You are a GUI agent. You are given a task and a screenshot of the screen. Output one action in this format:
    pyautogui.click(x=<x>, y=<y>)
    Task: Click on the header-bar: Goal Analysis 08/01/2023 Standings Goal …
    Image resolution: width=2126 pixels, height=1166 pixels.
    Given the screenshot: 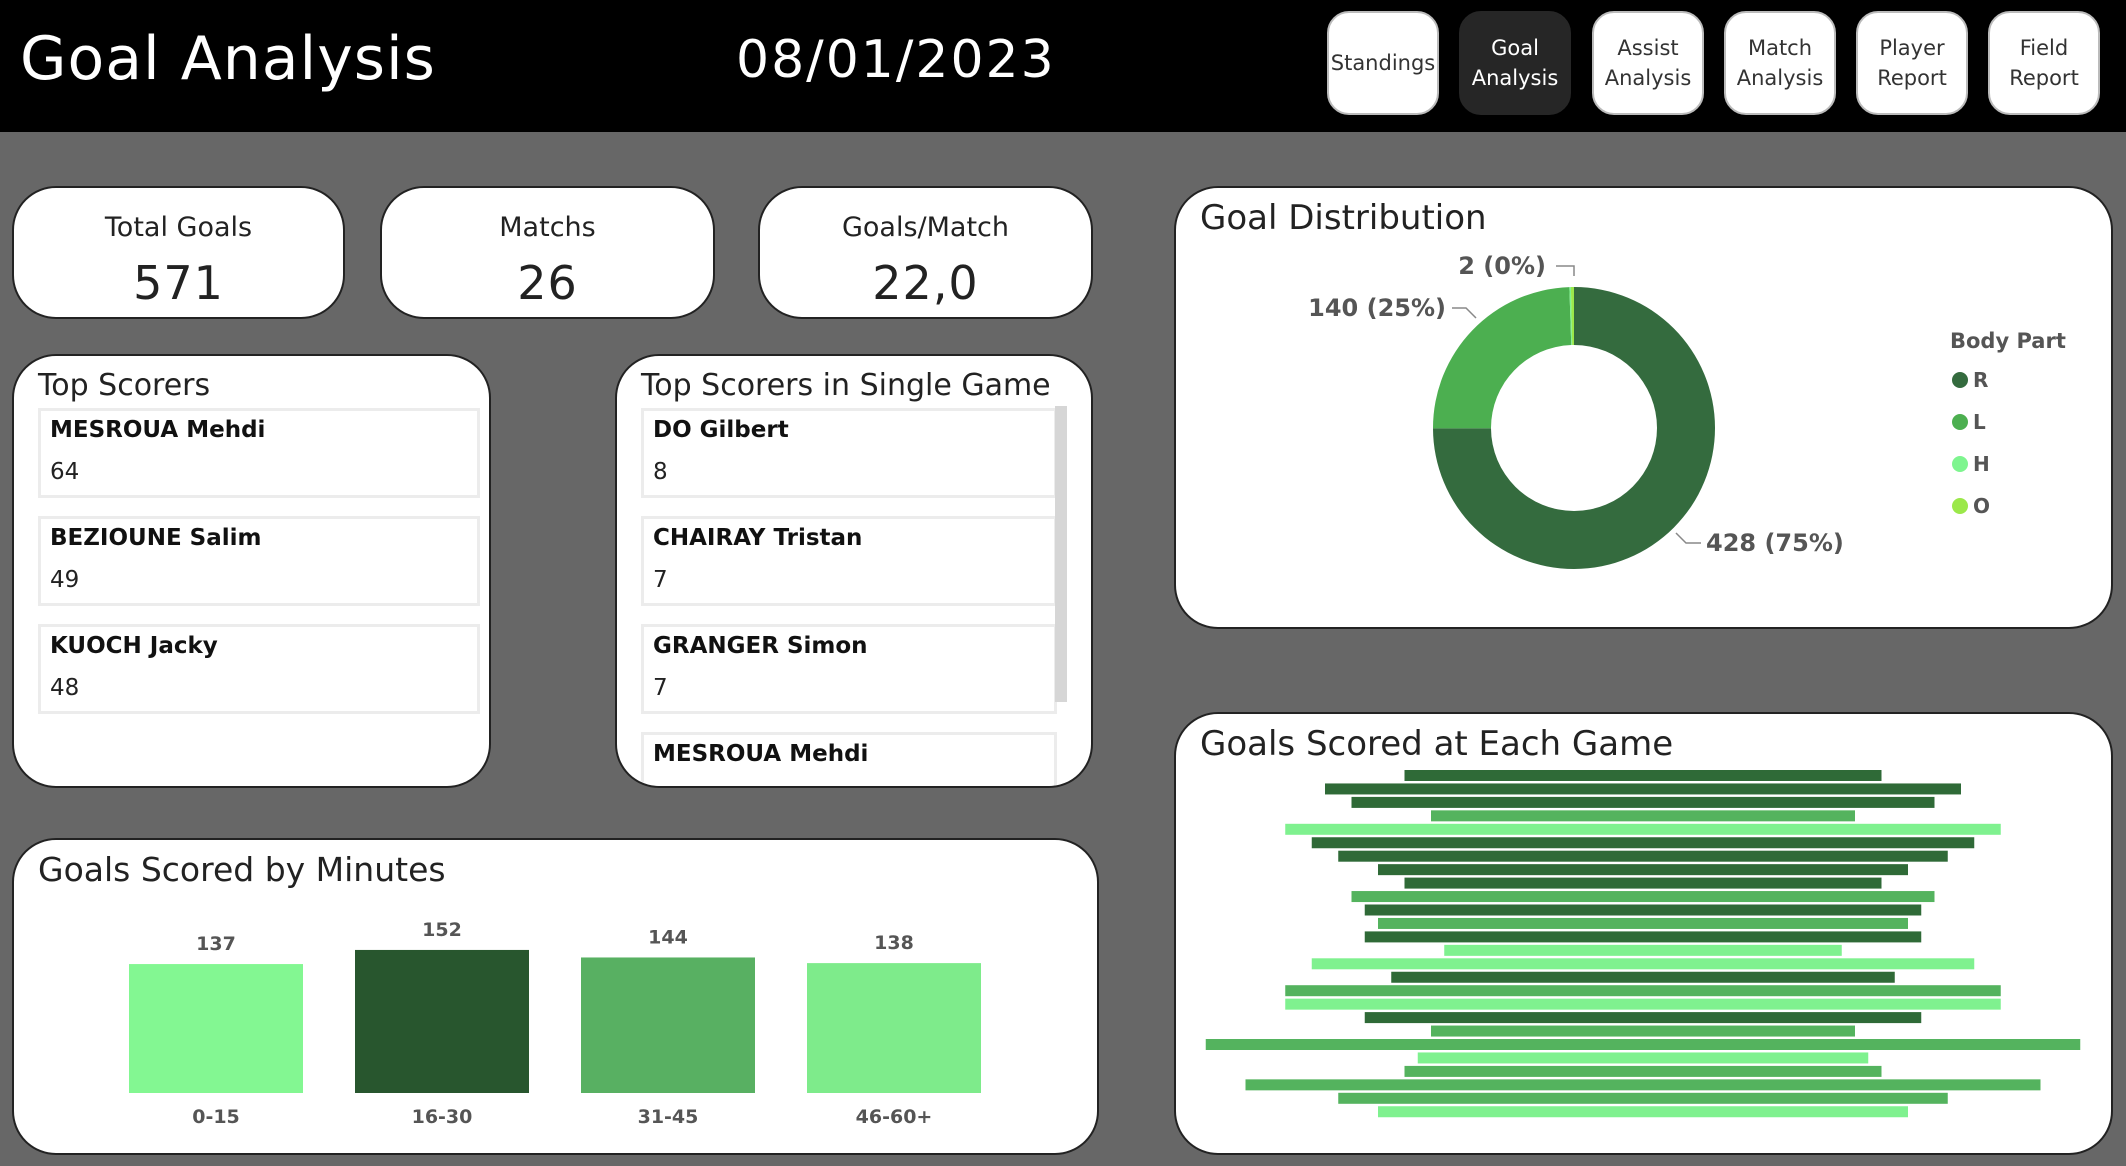 What is the action you would take?
    pyautogui.click(x=1063, y=66)
    